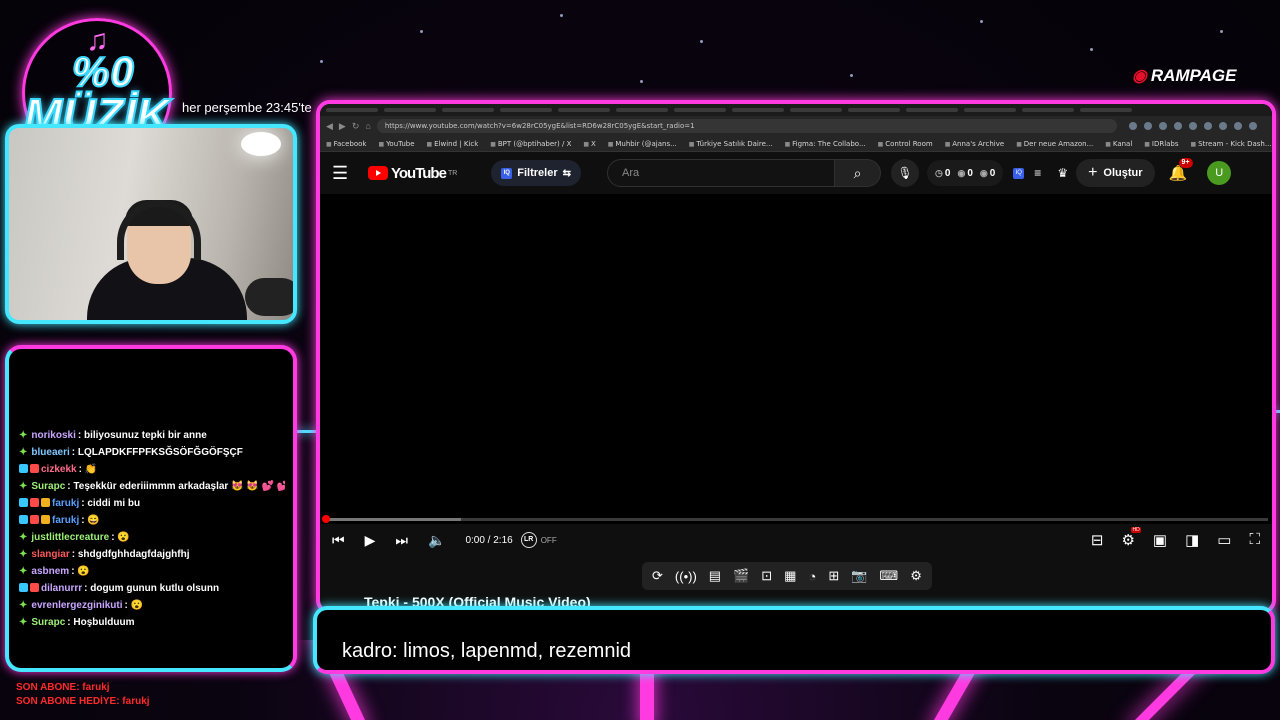 Image resolution: width=1280 pixels, height=720 pixels. What do you see at coordinates (76, 605) in the screenshot?
I see `chat-username: evrenlergezginikuti` at bounding box center [76, 605].